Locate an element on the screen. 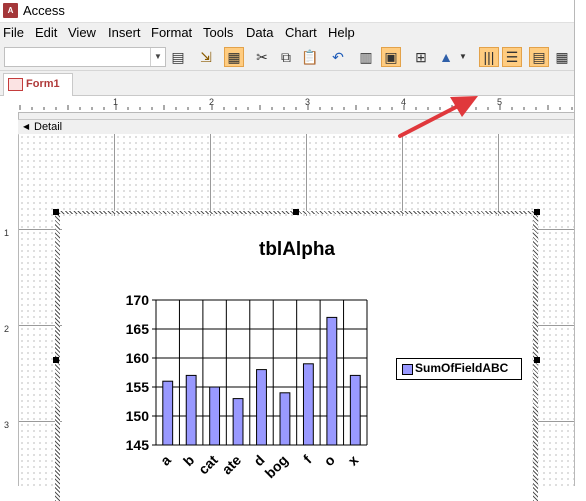  chart-toolbar: ▼ ▤ ⇲ ▦ ✂ ⧉ 📋 ↶ ▥ ▣ ⊞ ▲ ▼ ||| ☰ ▤ ▦ is located at coordinates (287, 57).